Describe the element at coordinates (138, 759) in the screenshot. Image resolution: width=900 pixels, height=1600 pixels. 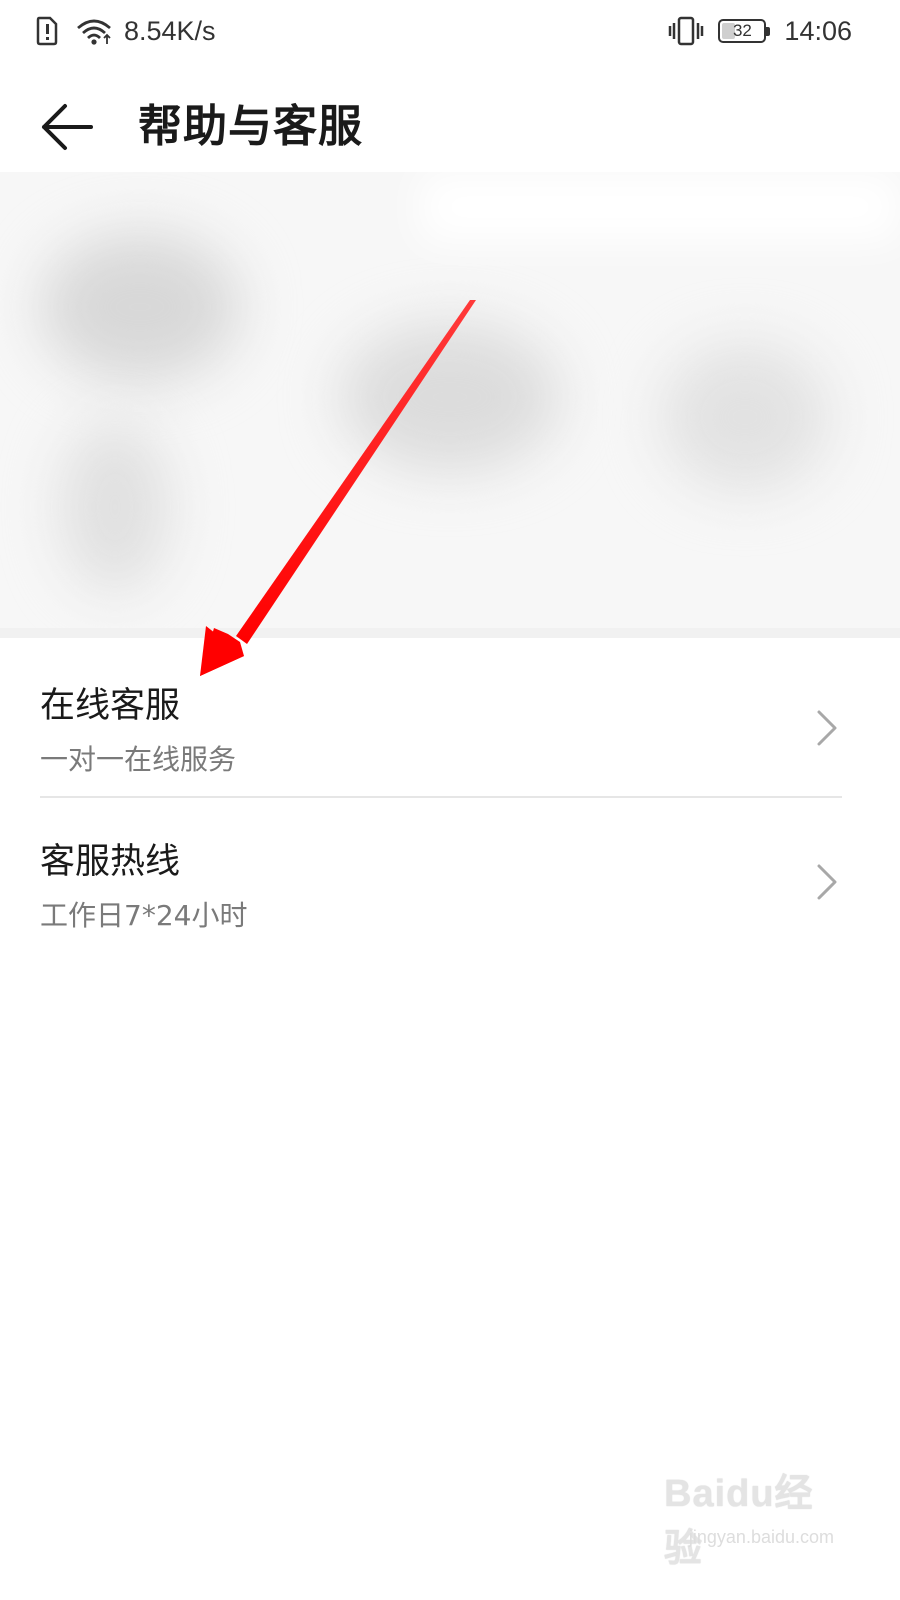
I see `list-item-subtitle: 一对一在线服务` at that location.